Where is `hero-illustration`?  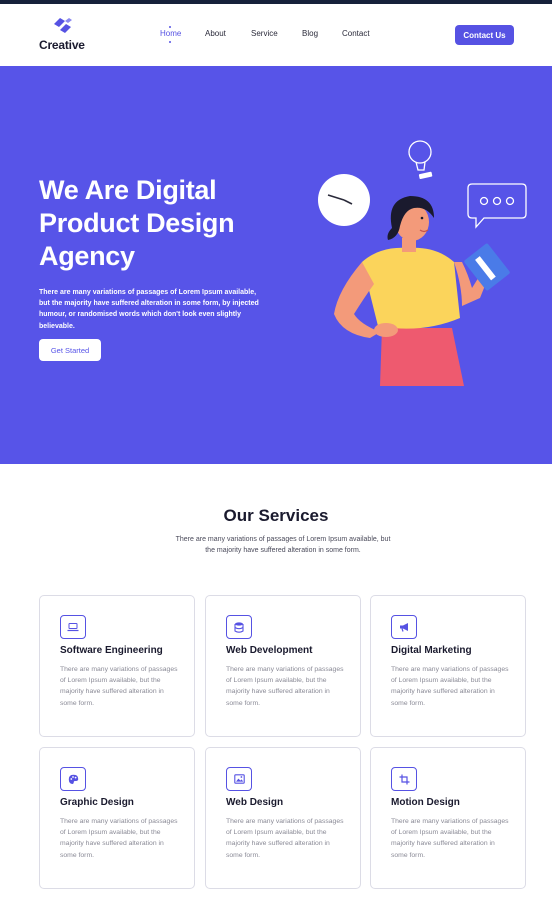 hero-illustration is located at coordinates (422, 263).